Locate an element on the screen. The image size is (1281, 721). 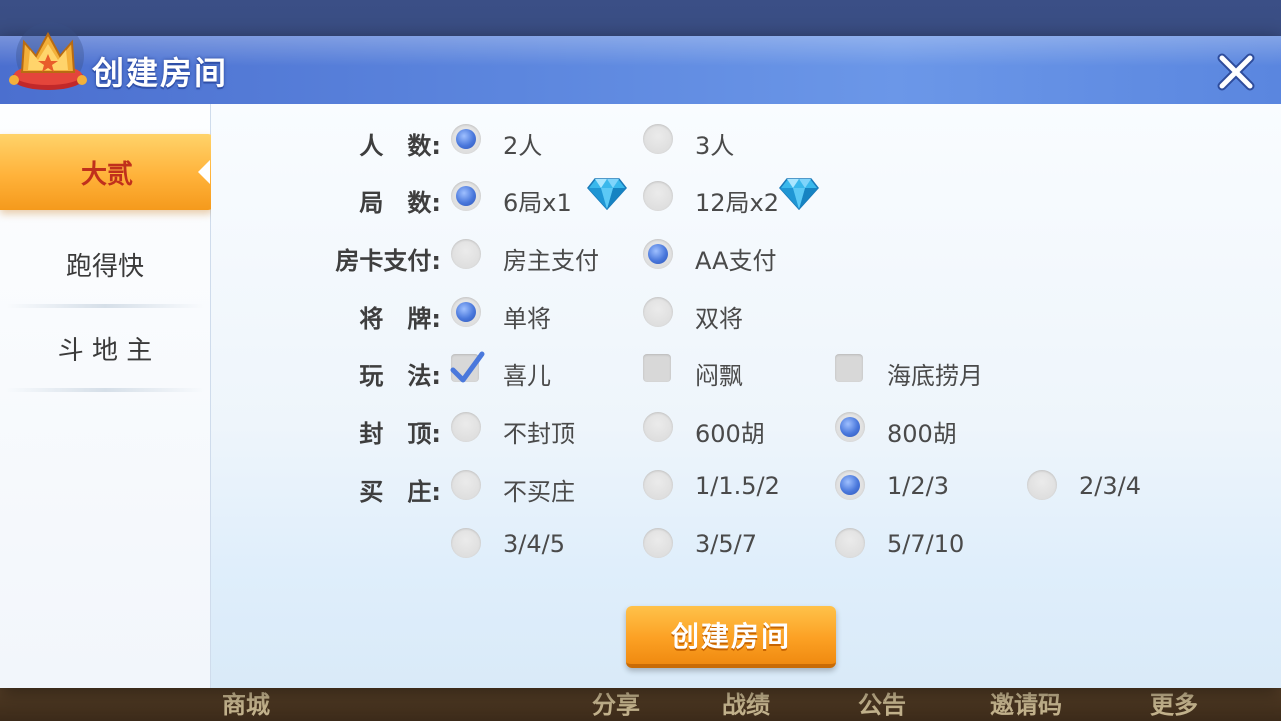
players-label: 人 数: is located at coordinates (400, 146).